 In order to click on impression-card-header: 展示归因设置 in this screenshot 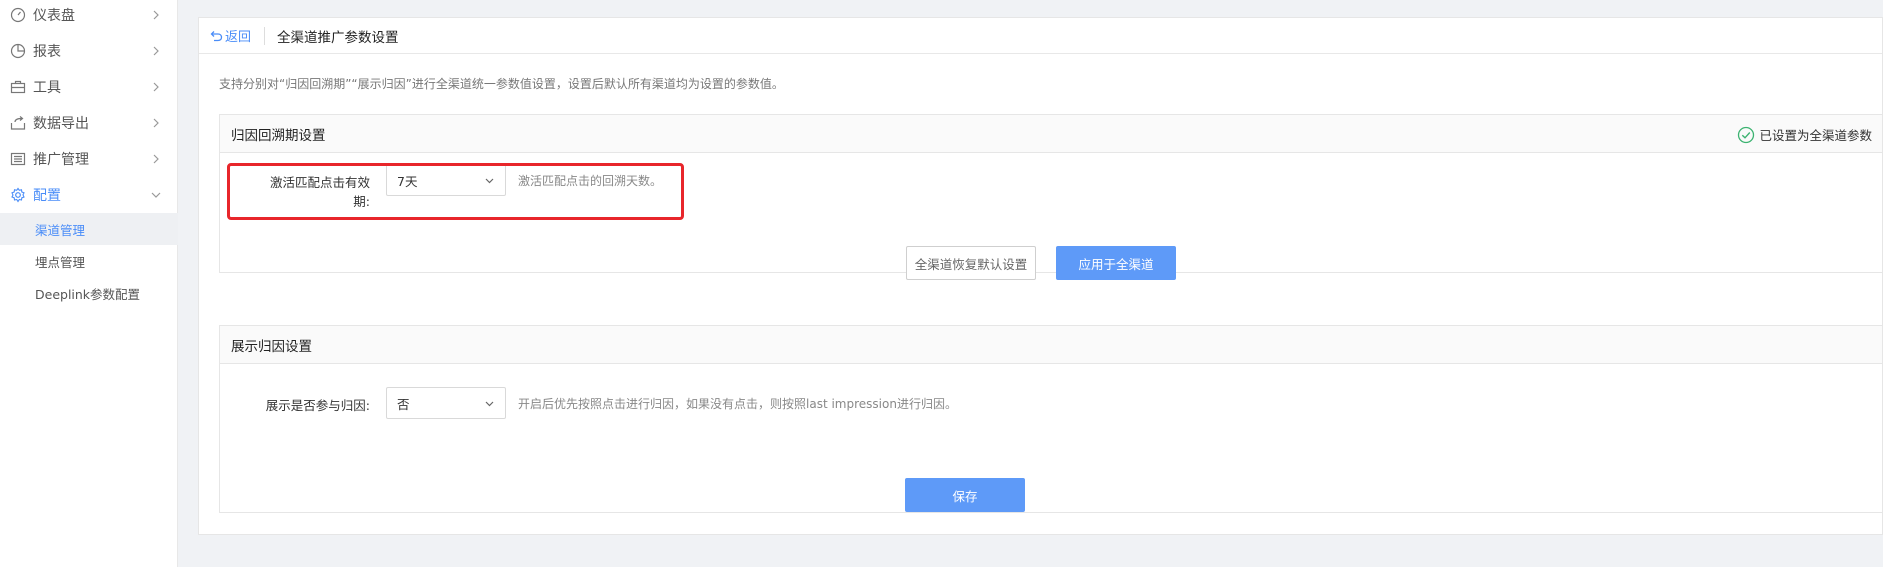, I will do `click(1051, 345)`.